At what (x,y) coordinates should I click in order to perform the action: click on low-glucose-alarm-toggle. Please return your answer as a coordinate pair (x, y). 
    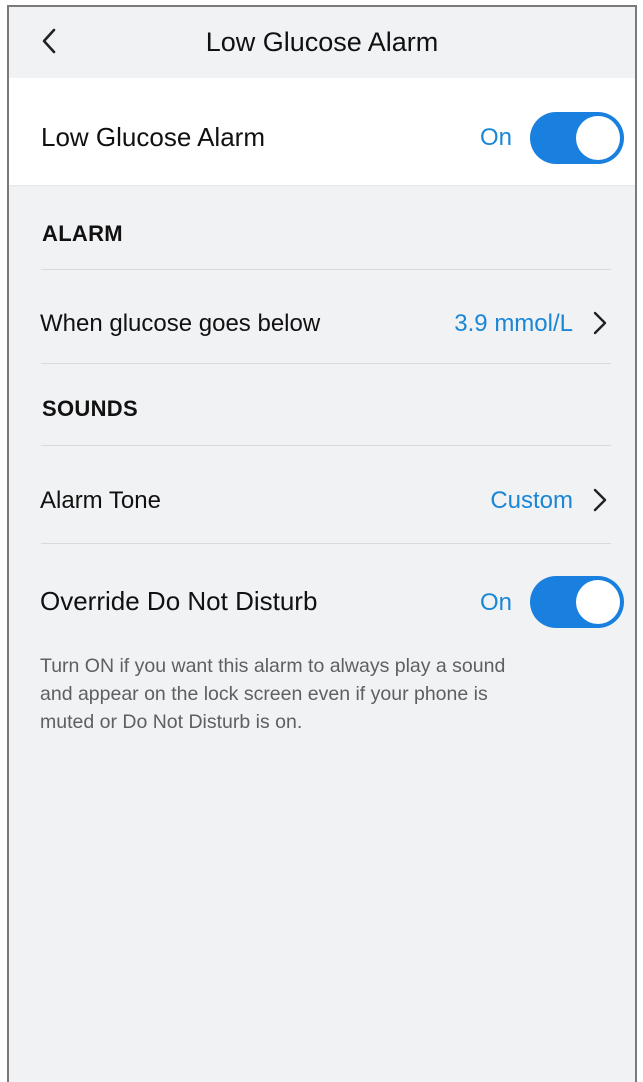
    Looking at the image, I should click on (577, 138).